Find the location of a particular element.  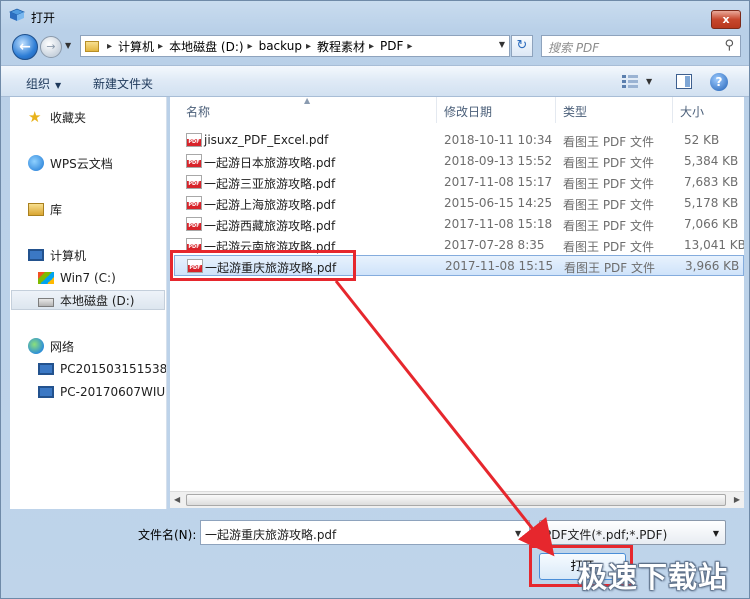

nav-wps-cloud: WPS云文档 is located at coordinates (70, 163).